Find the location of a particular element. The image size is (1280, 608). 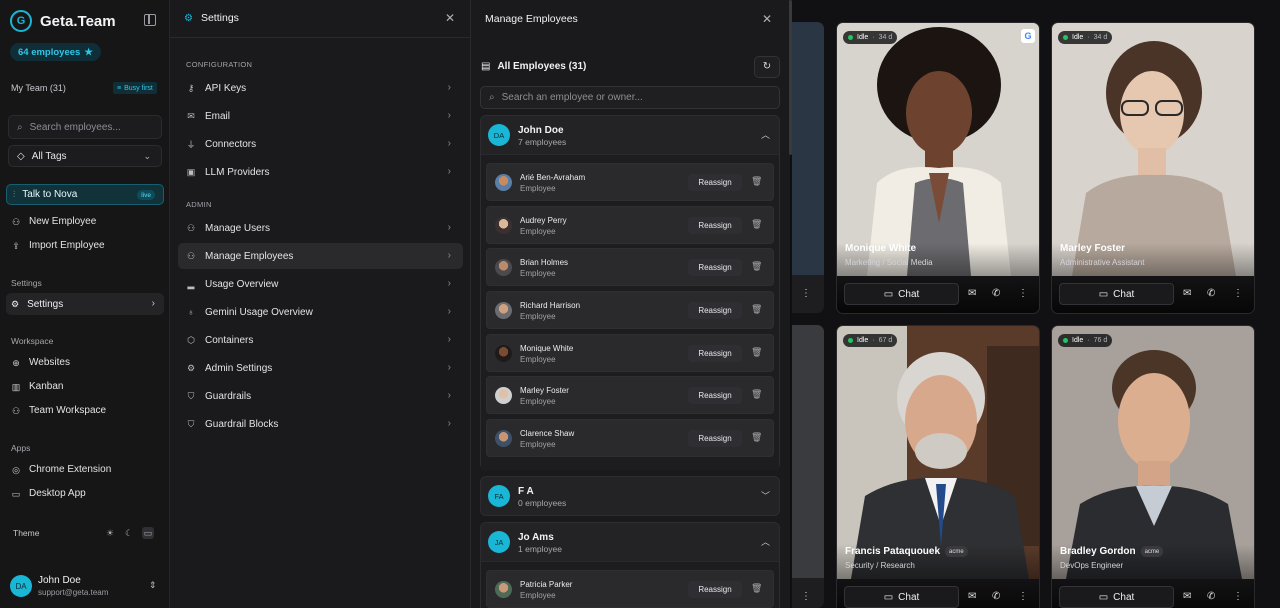

settings-item-api-keys: ⚷ API Keys › is located at coordinates (320, 88).